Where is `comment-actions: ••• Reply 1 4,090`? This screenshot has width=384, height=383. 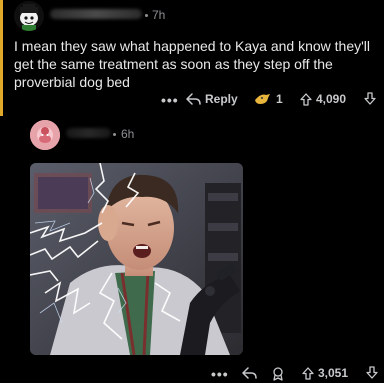
comment-actions: ••• Reply 1 4,090 is located at coordinates (268, 100).